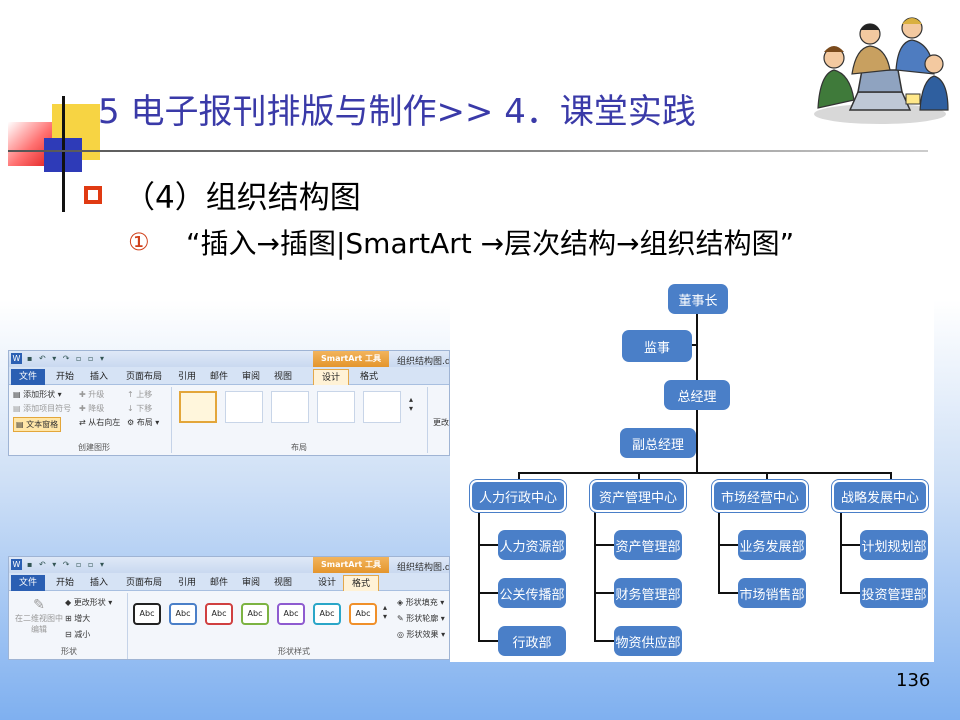 The width and height of the screenshot is (960, 720). I want to click on org-node-department: 计划规划部, so click(894, 545).